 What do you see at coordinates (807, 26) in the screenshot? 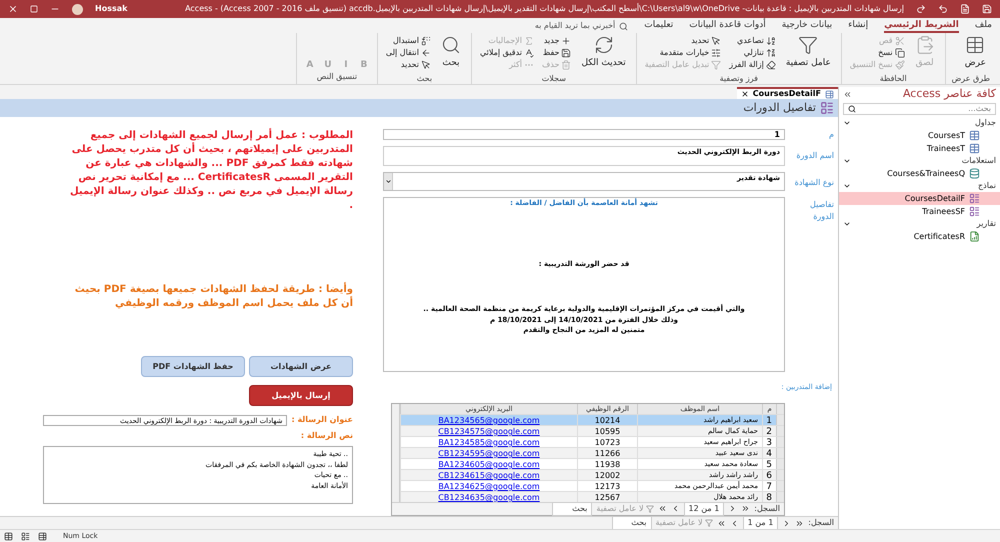
I see `ribbon-tab: بيانات خارجية` at bounding box center [807, 26].